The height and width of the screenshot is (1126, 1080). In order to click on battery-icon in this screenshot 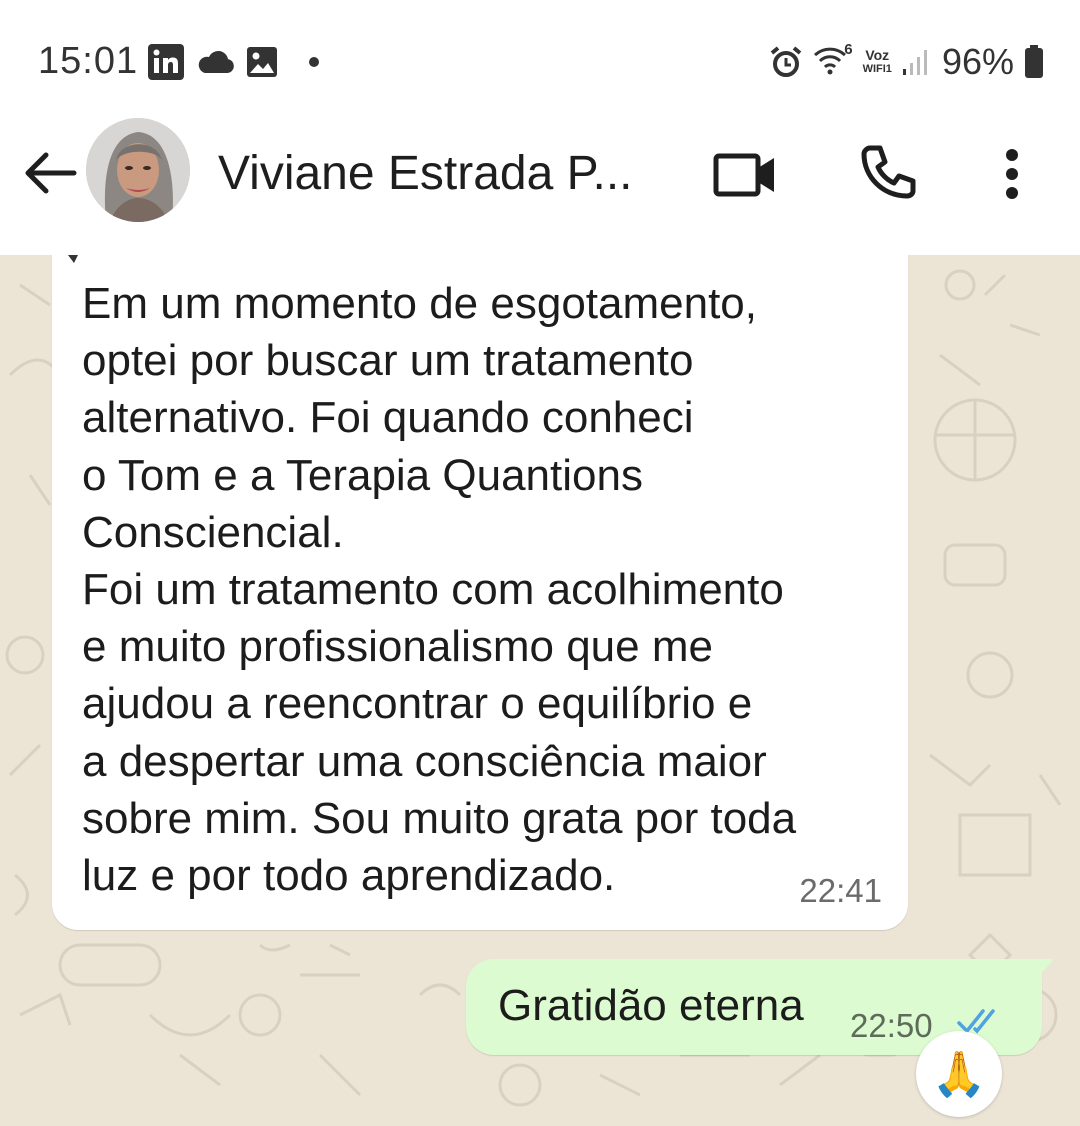, I will do `click(1034, 61)`.